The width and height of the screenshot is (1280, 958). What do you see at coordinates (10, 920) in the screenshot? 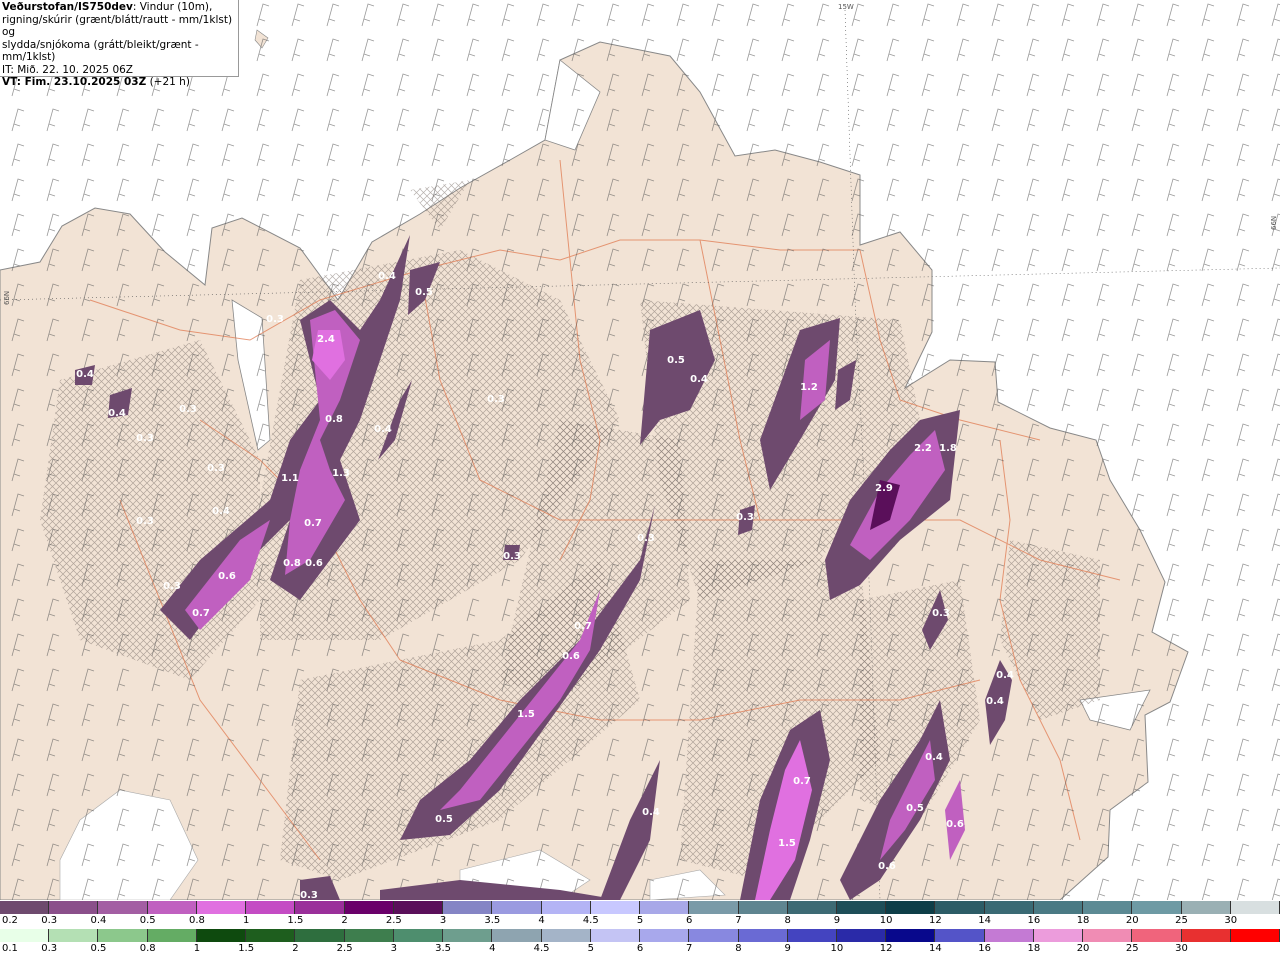
I see `colorbar-label: 0.2` at bounding box center [10, 920].